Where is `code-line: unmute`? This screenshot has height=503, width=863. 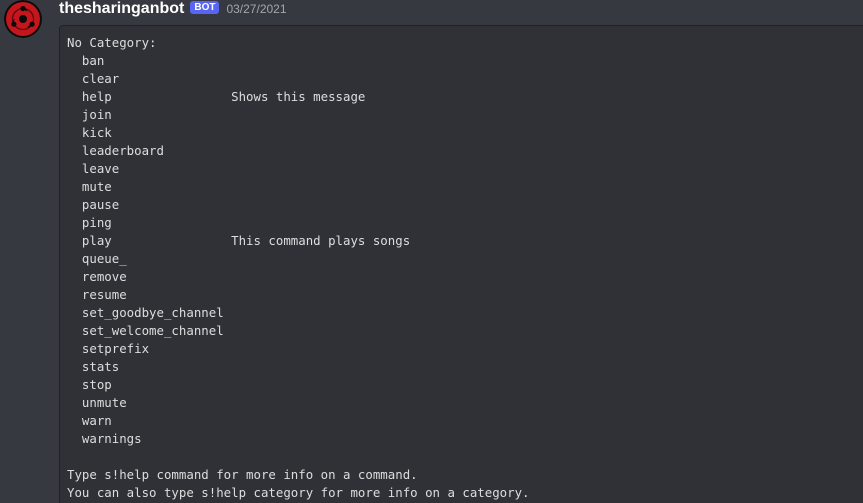 code-line: unmute is located at coordinates (97, 402).